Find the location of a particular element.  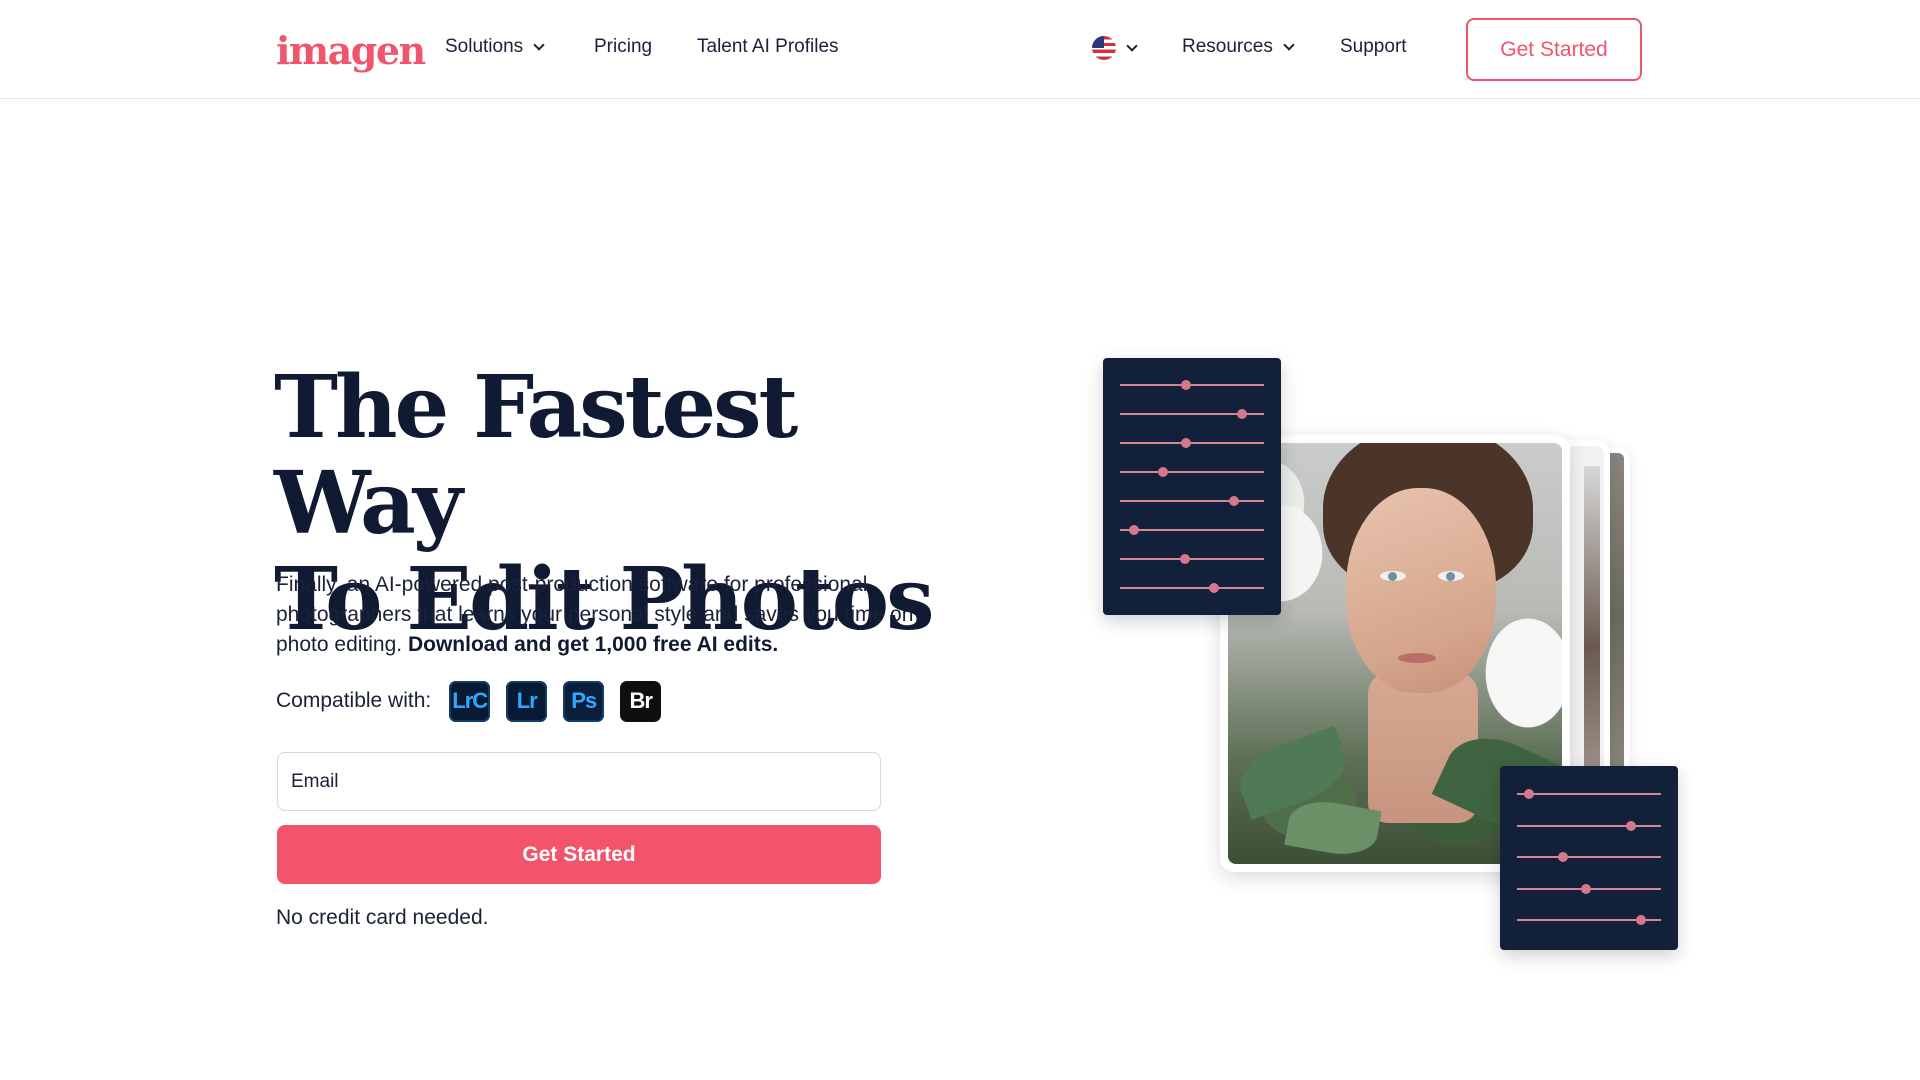

nav-resources-label: Resources is located at coordinates (1227, 46).